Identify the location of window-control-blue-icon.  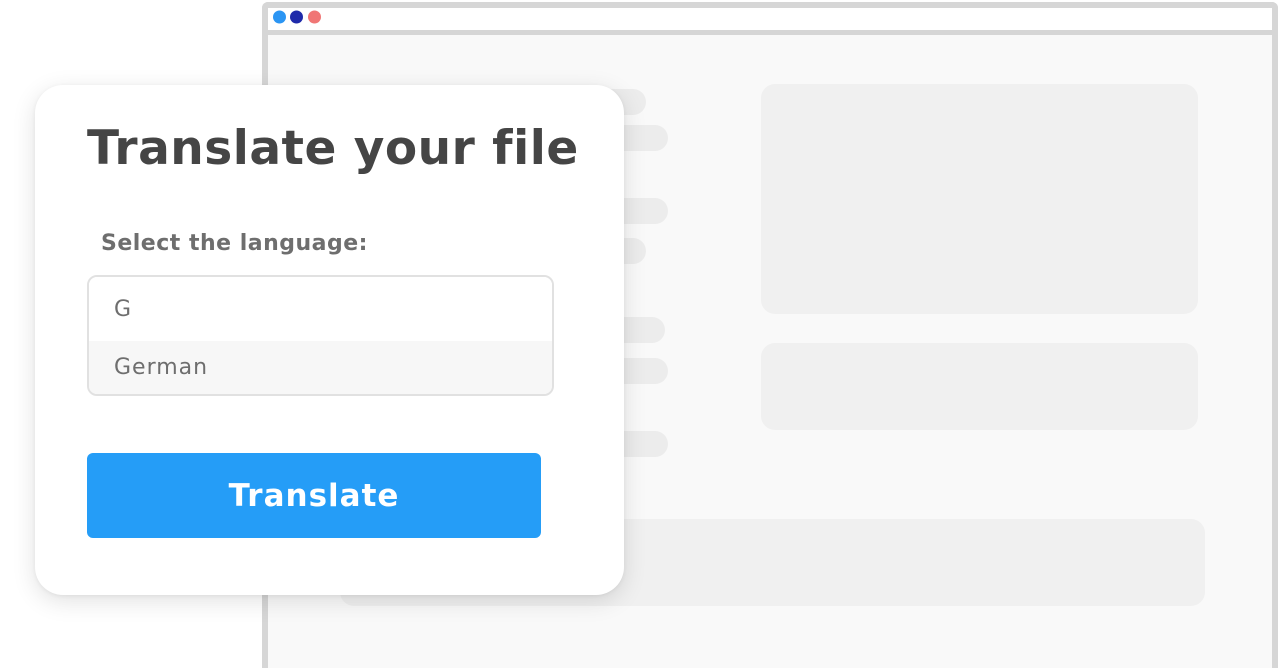
(279, 17).